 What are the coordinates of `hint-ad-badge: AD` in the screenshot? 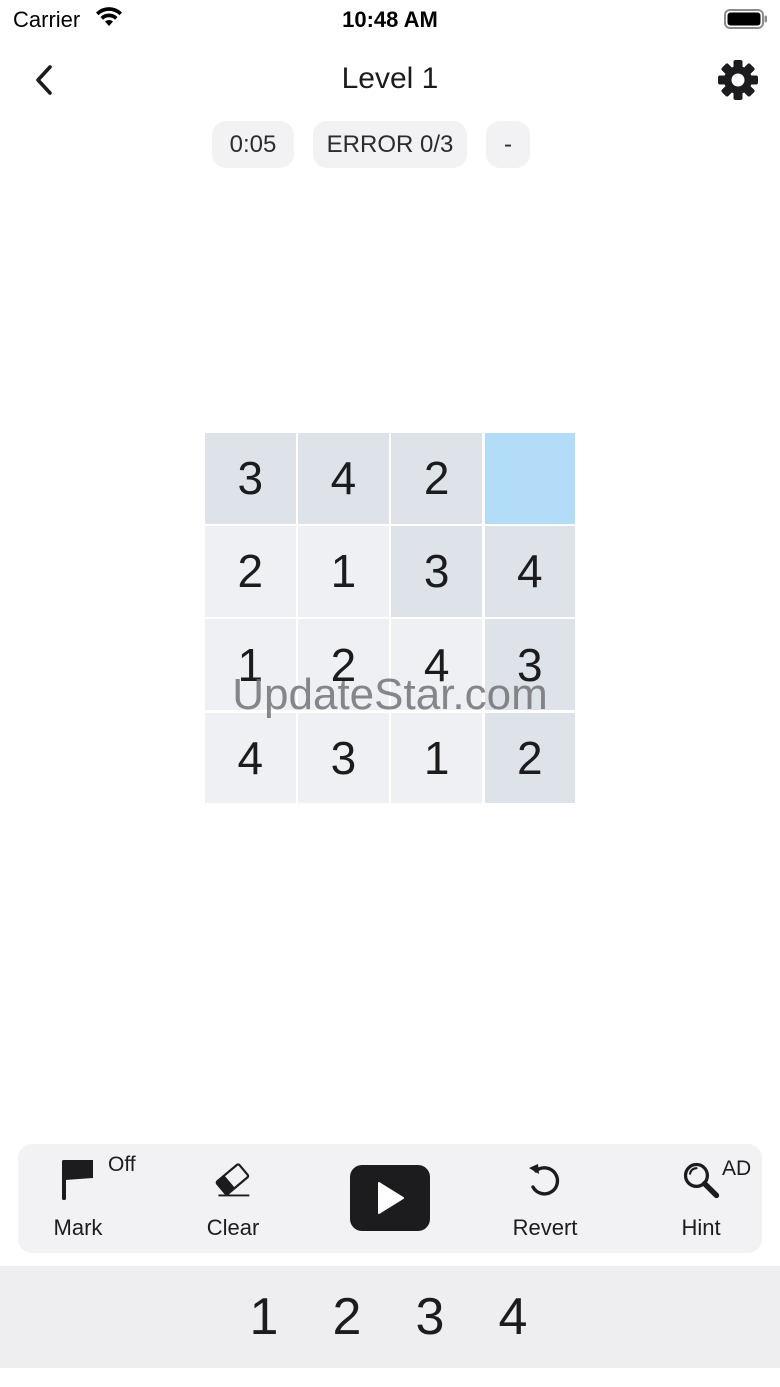 It's located at (737, 1168).